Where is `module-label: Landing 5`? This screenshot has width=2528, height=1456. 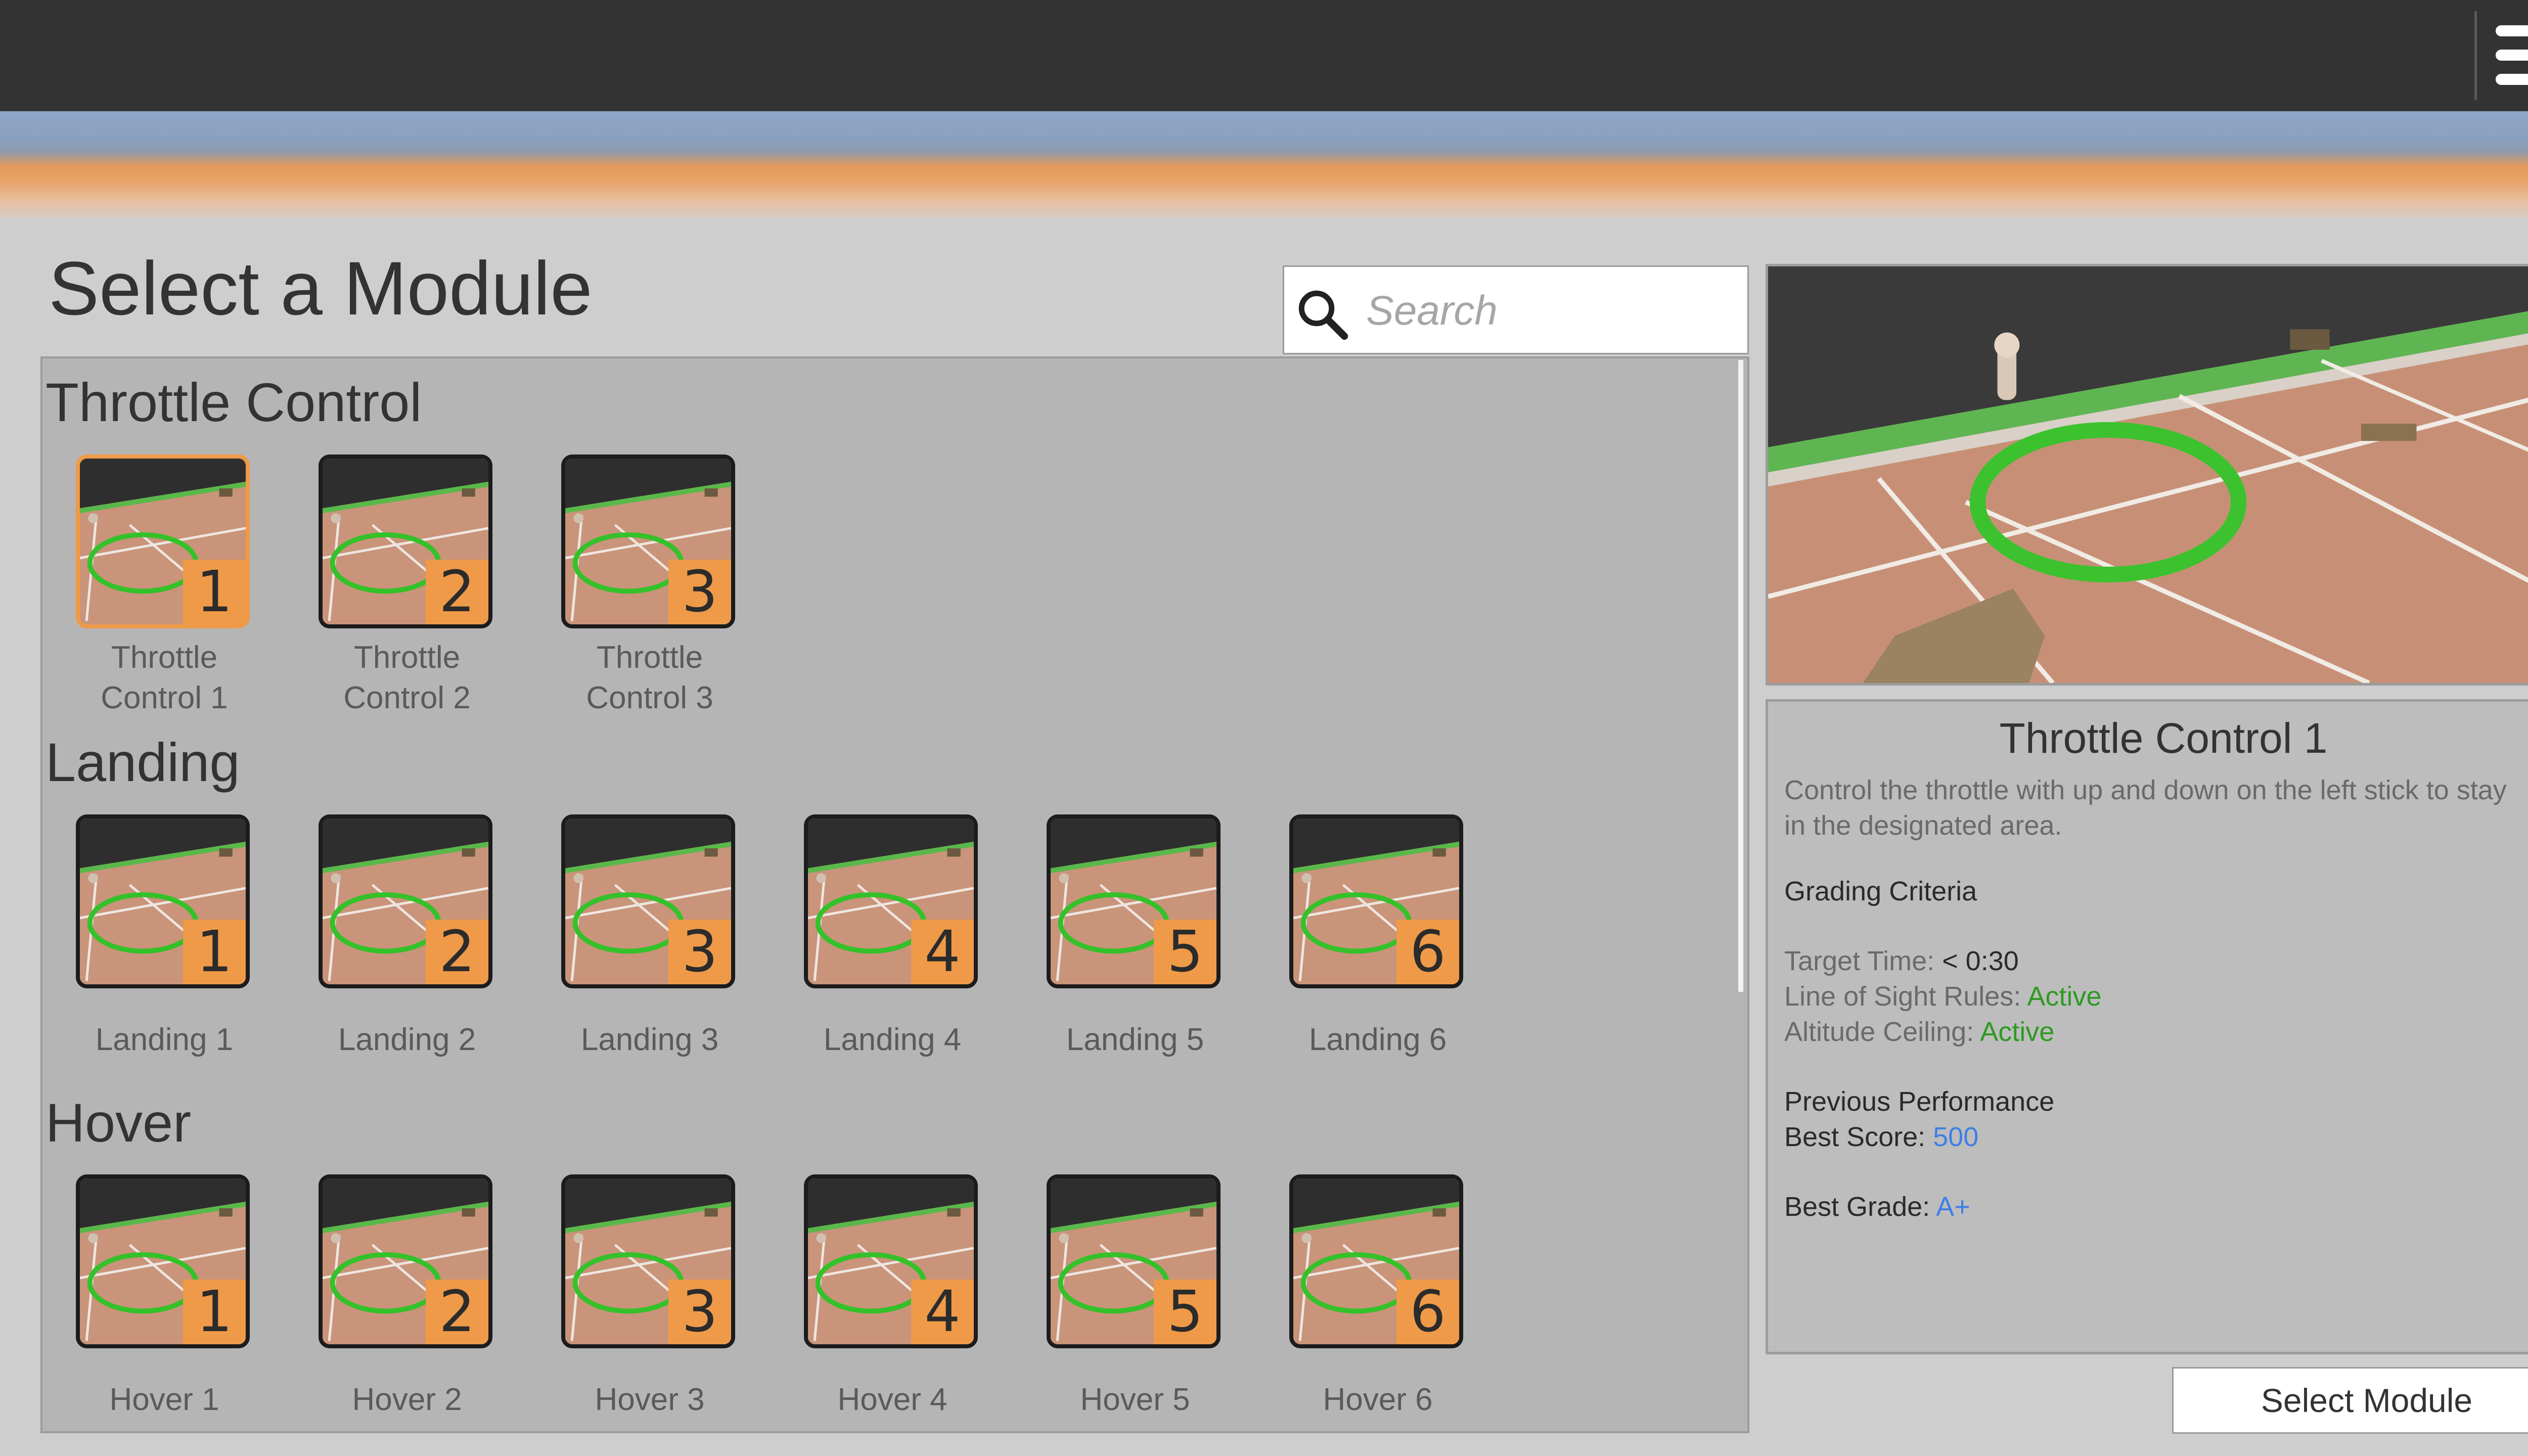 module-label: Landing 5 is located at coordinates (1135, 1039).